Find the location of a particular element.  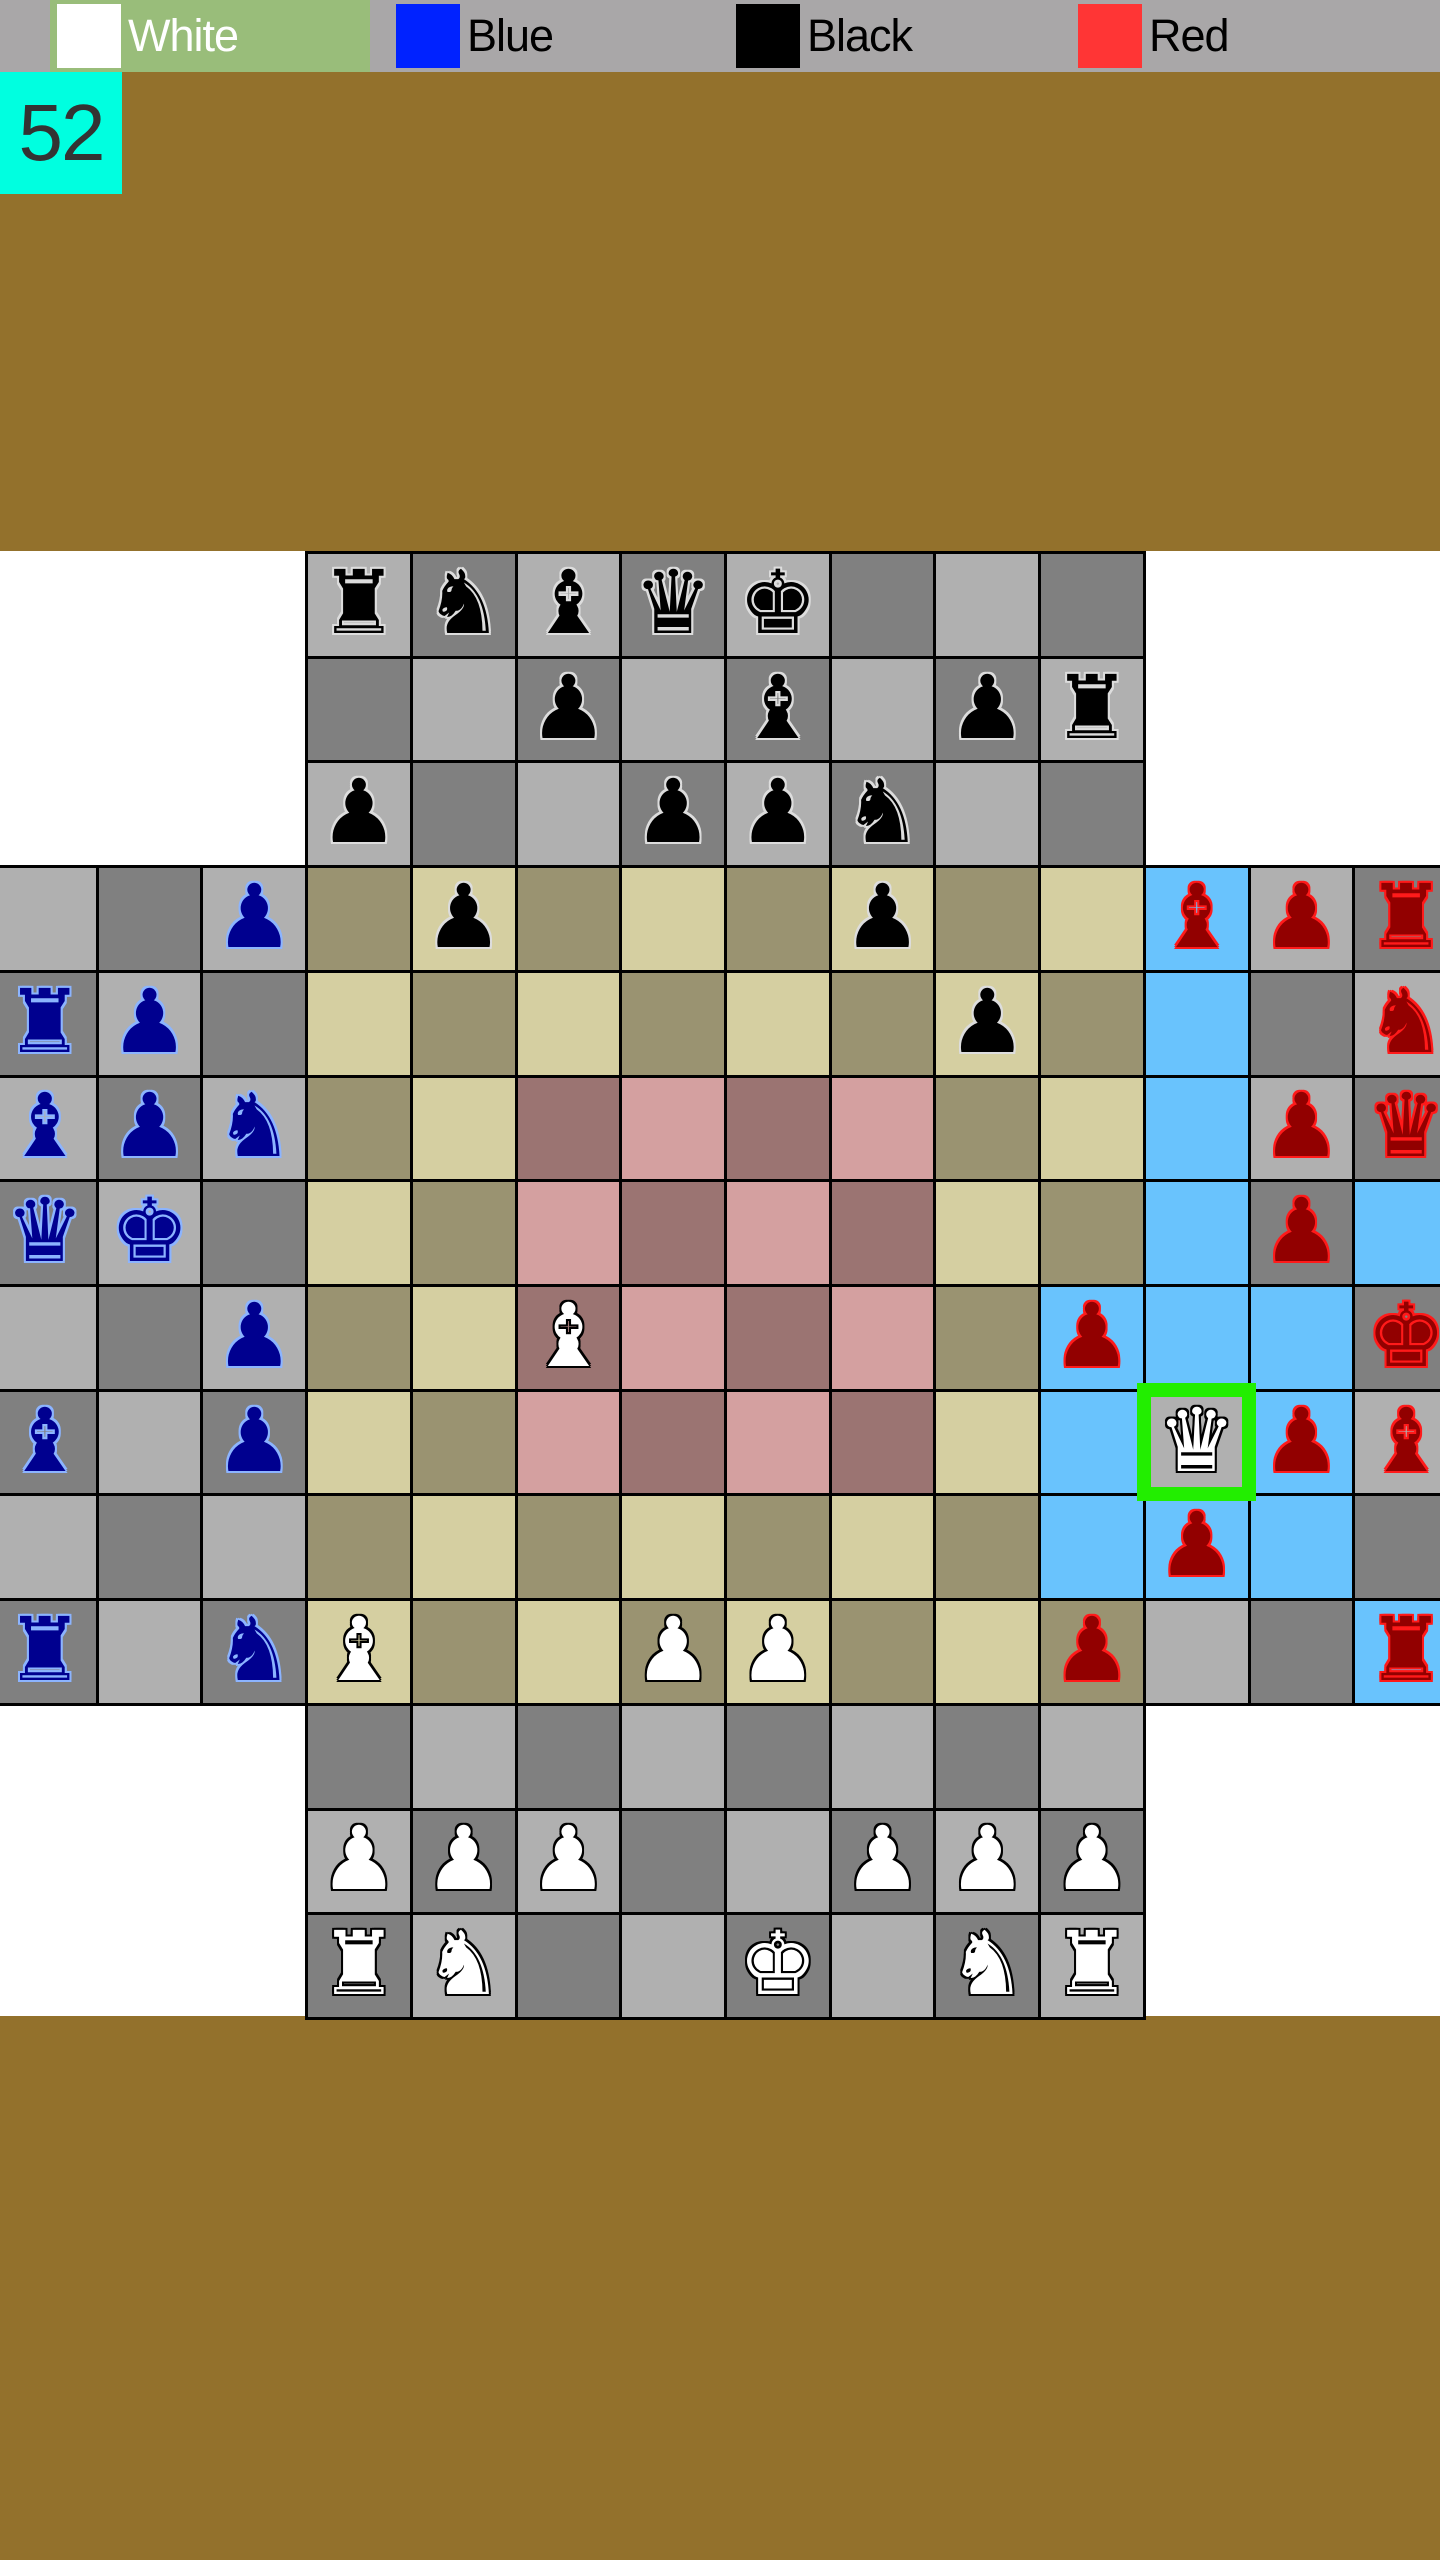

board-square-r6-c2 is located at coordinates (254, 1233).